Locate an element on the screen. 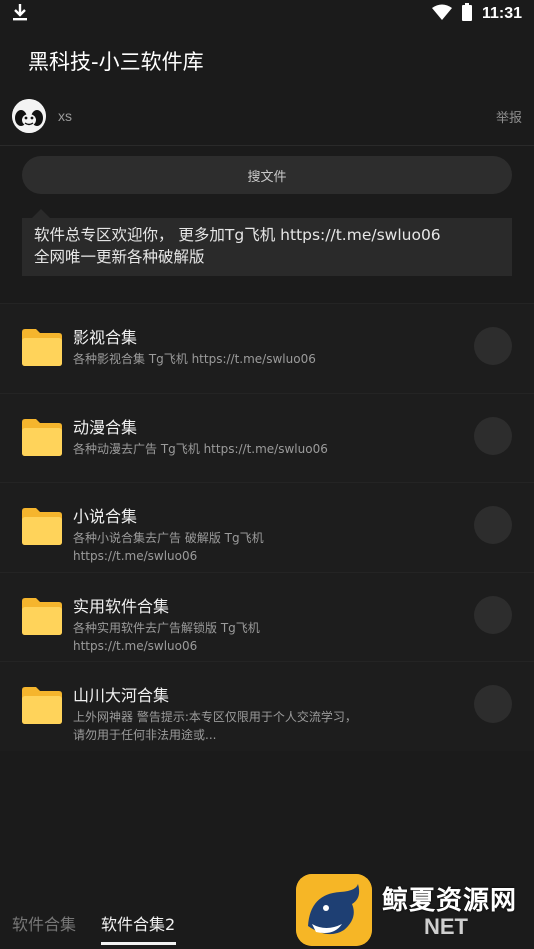  watermark-sub: NET is located at coordinates (446, 926).